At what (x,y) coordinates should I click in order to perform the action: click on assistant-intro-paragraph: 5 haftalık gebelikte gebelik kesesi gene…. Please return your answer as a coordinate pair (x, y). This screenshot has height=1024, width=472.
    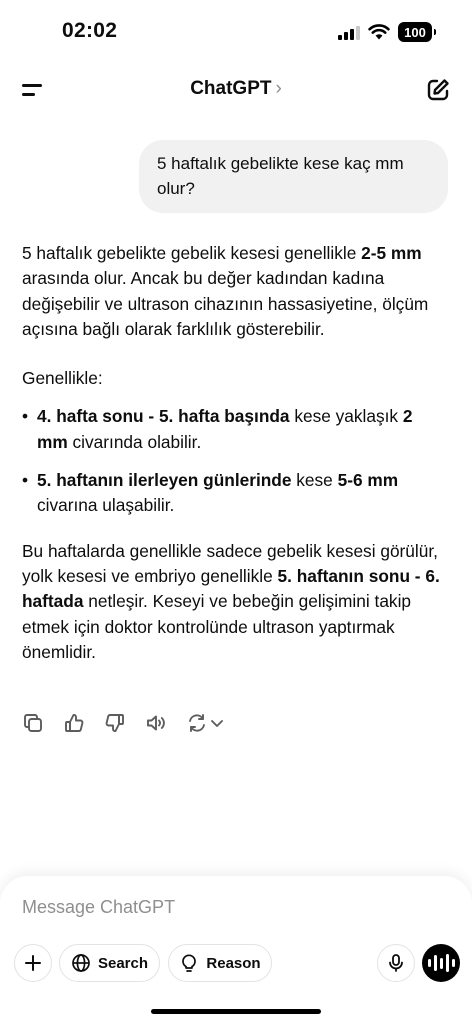
    Looking at the image, I should click on (234, 291).